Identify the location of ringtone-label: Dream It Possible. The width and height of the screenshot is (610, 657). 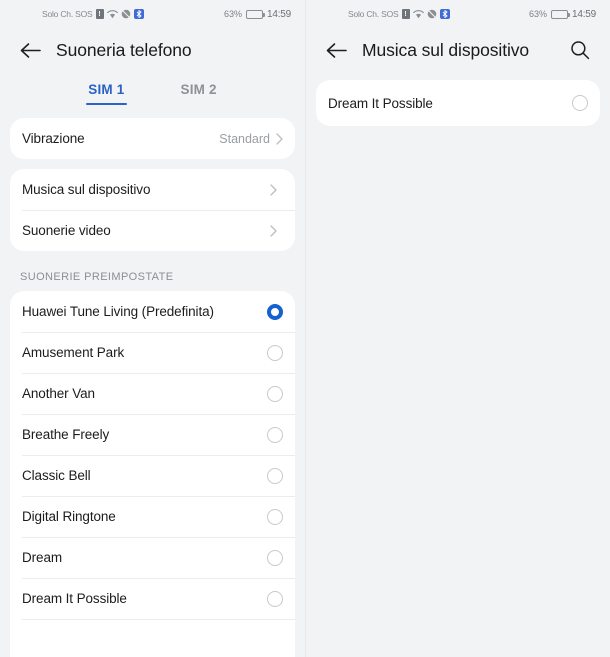
(74, 598).